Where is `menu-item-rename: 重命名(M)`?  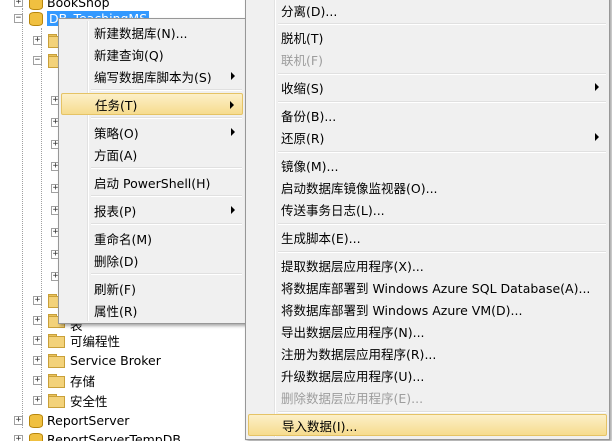
menu-item-rename: 重命名(M) is located at coordinates (152, 238).